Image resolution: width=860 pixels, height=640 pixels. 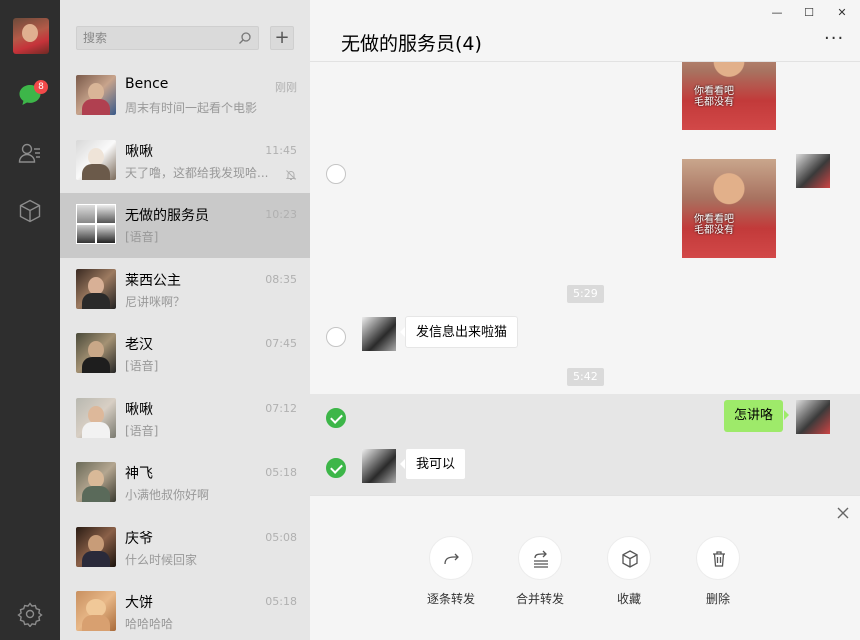 I want to click on action-label: 删除, so click(x=717, y=599).